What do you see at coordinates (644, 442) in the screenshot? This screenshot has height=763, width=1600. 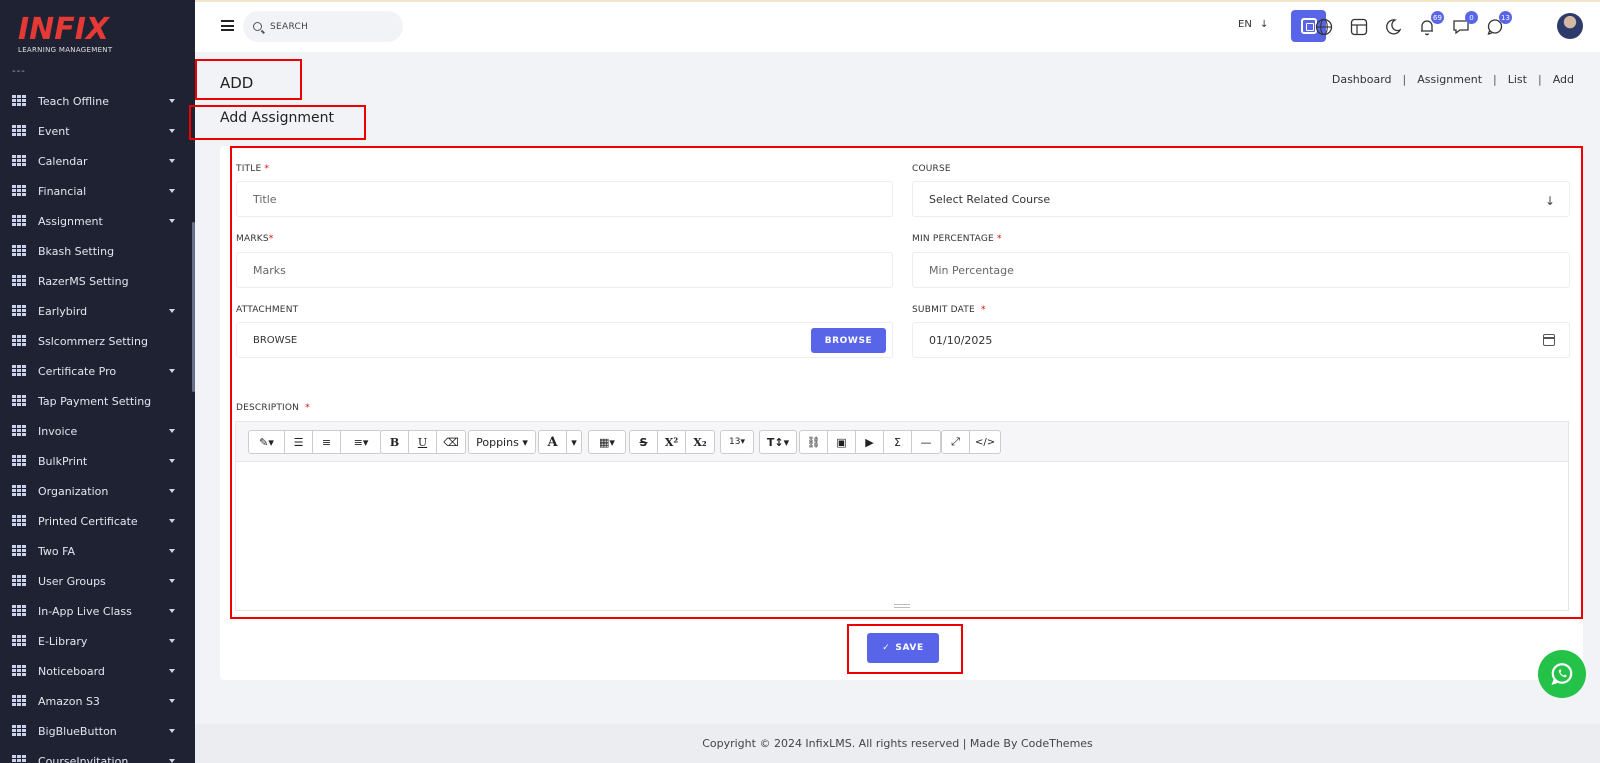 I see `strikethrough-icon: S` at bounding box center [644, 442].